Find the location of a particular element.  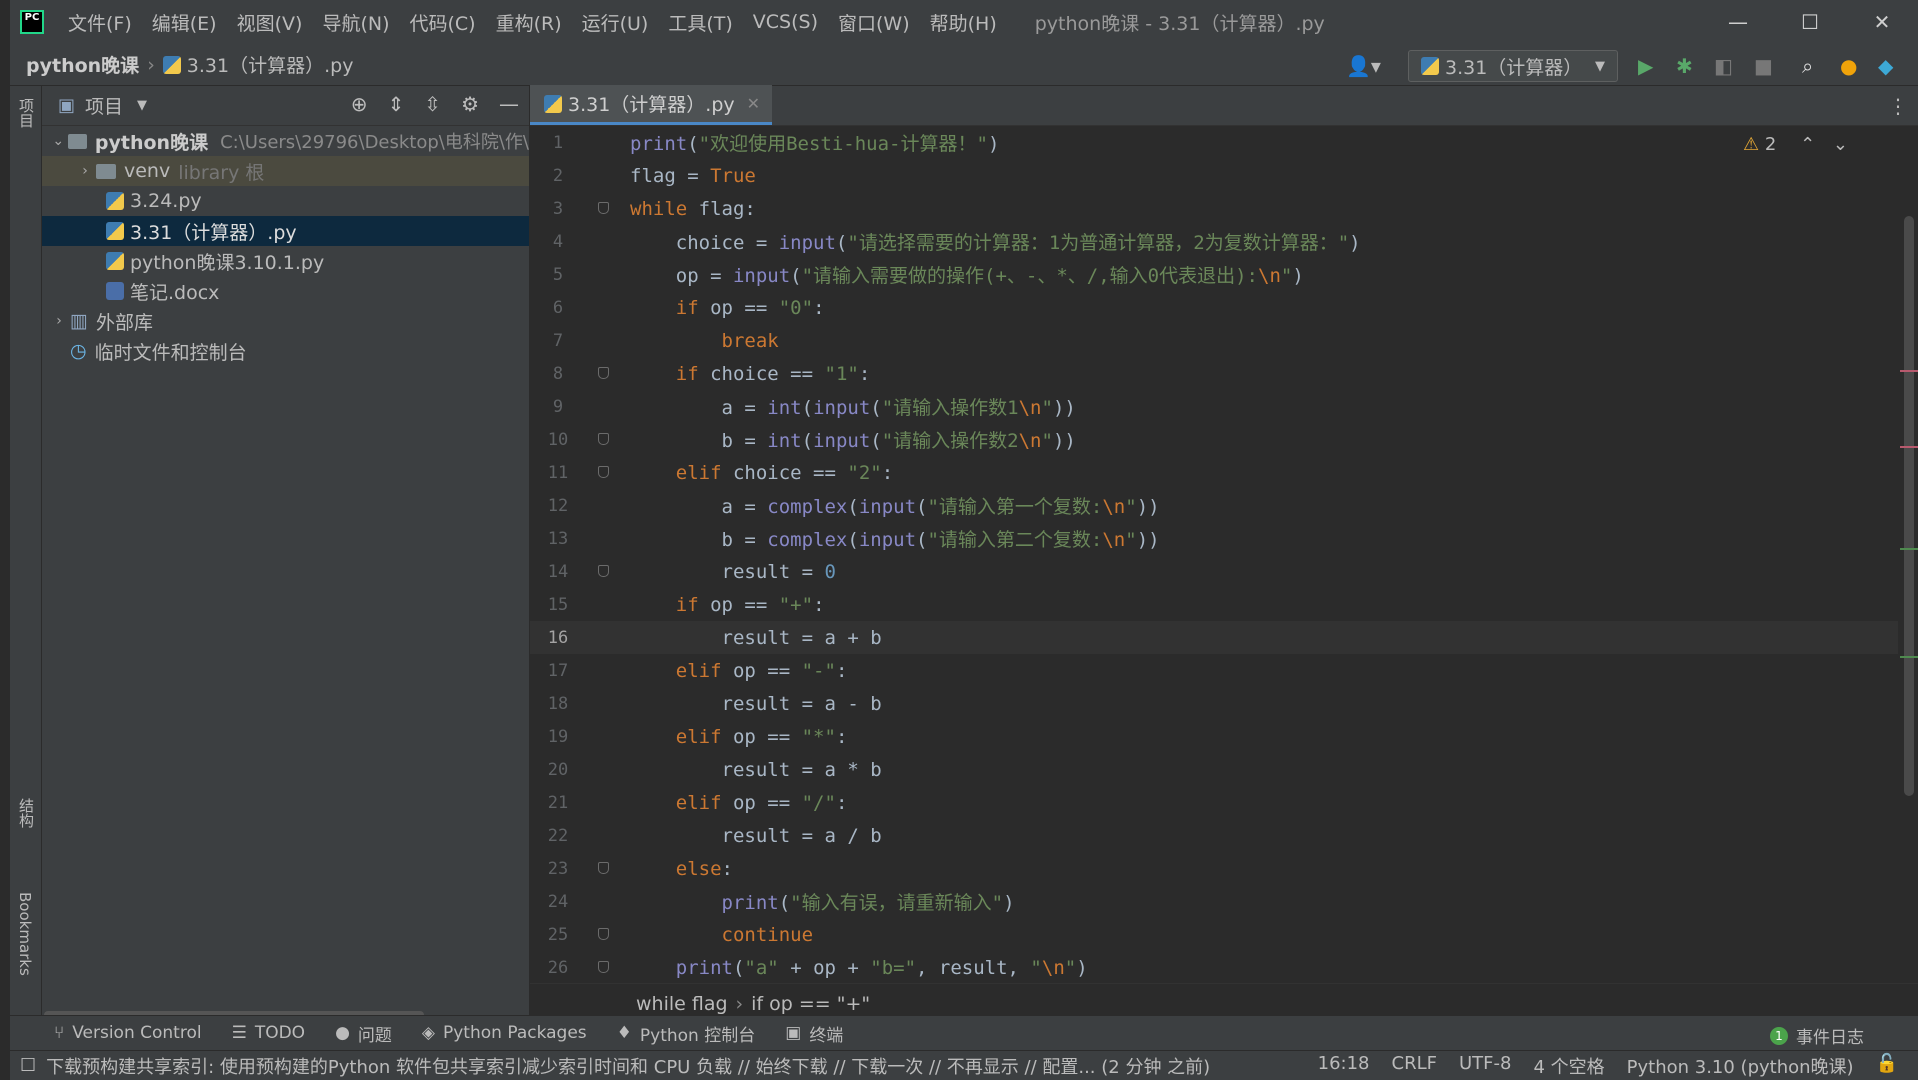

code-line: 12 a = complex(input("请输入第一个复数:\n")) is located at coordinates (853, 507).